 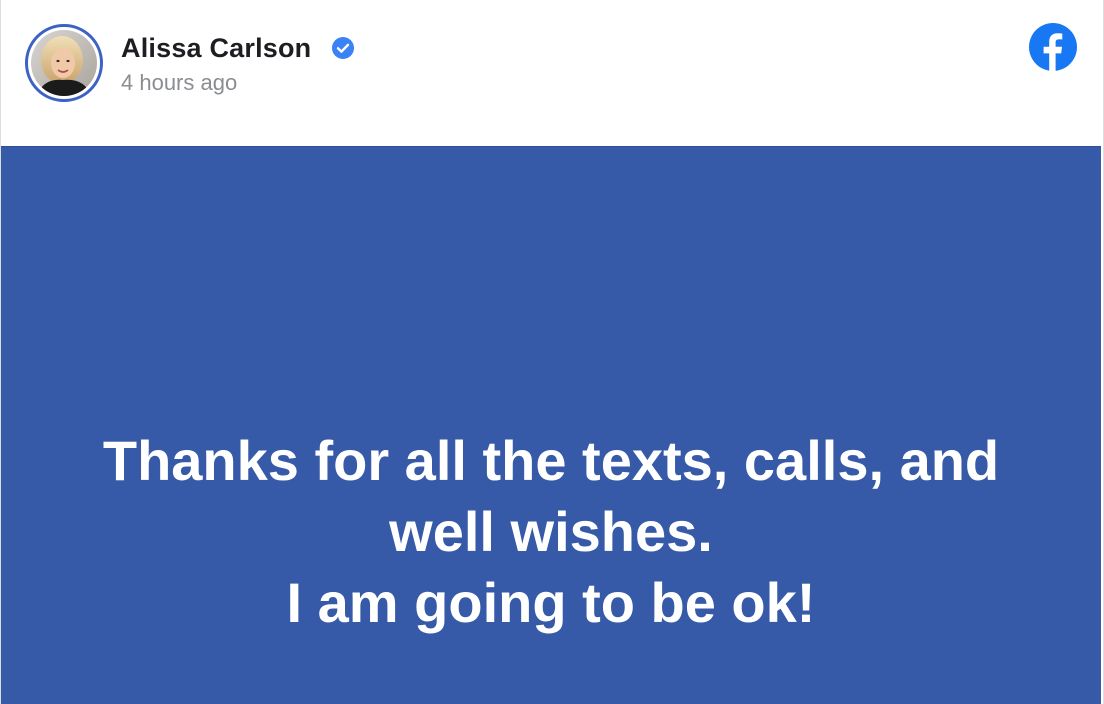 What do you see at coordinates (1053, 47) in the screenshot?
I see `facebook-icon` at bounding box center [1053, 47].